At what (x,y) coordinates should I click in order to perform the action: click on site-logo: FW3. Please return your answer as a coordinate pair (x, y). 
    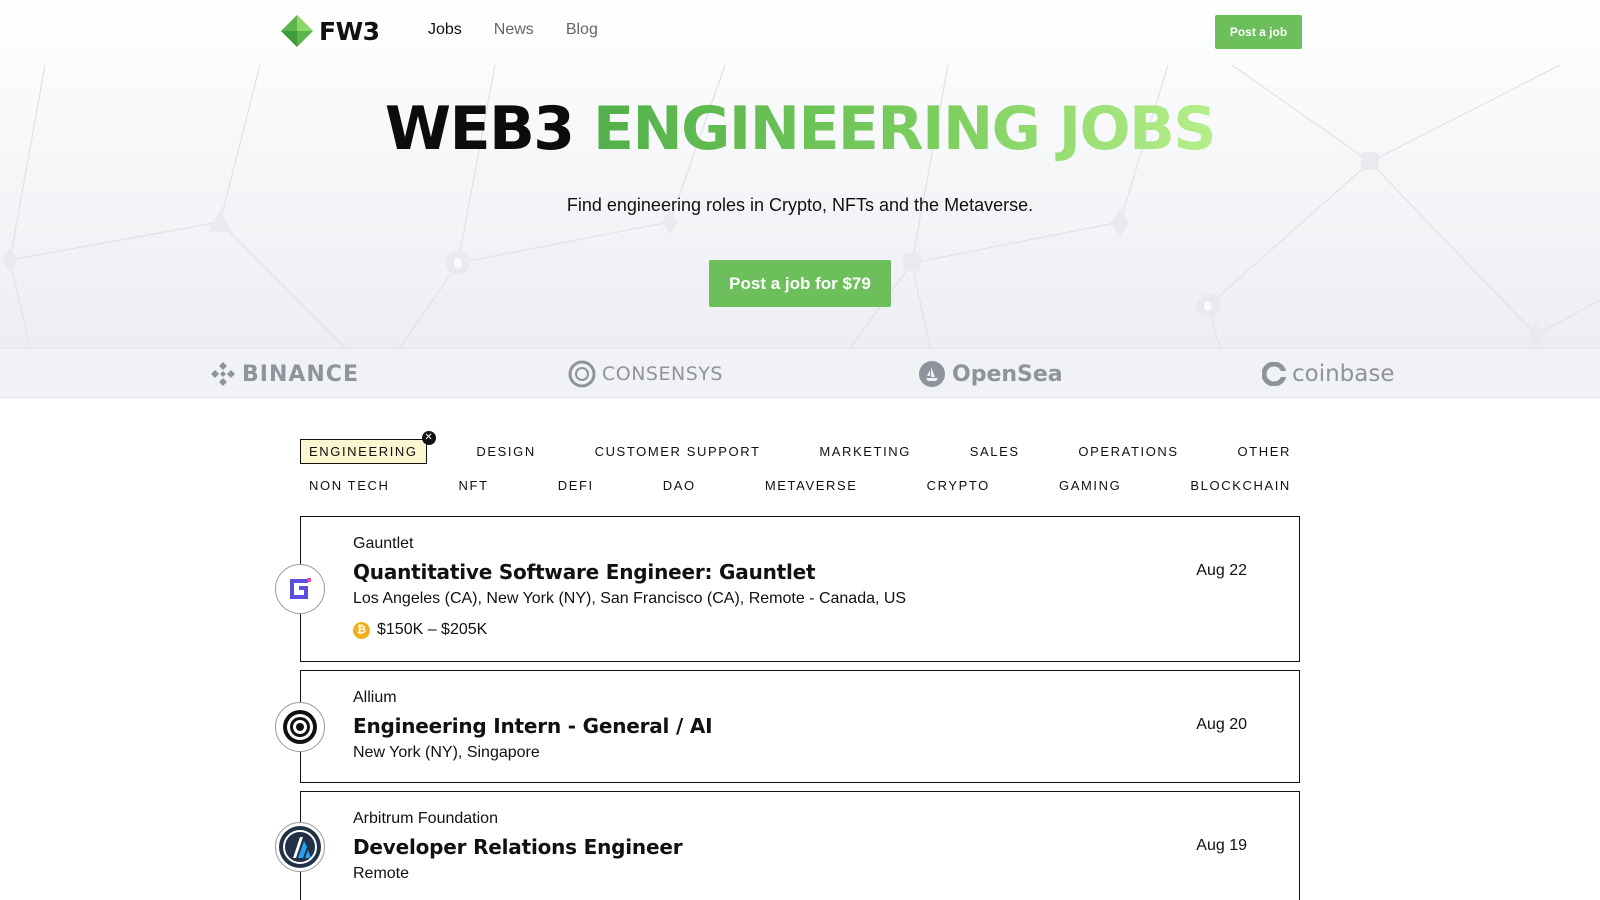
    Looking at the image, I should click on (330, 31).